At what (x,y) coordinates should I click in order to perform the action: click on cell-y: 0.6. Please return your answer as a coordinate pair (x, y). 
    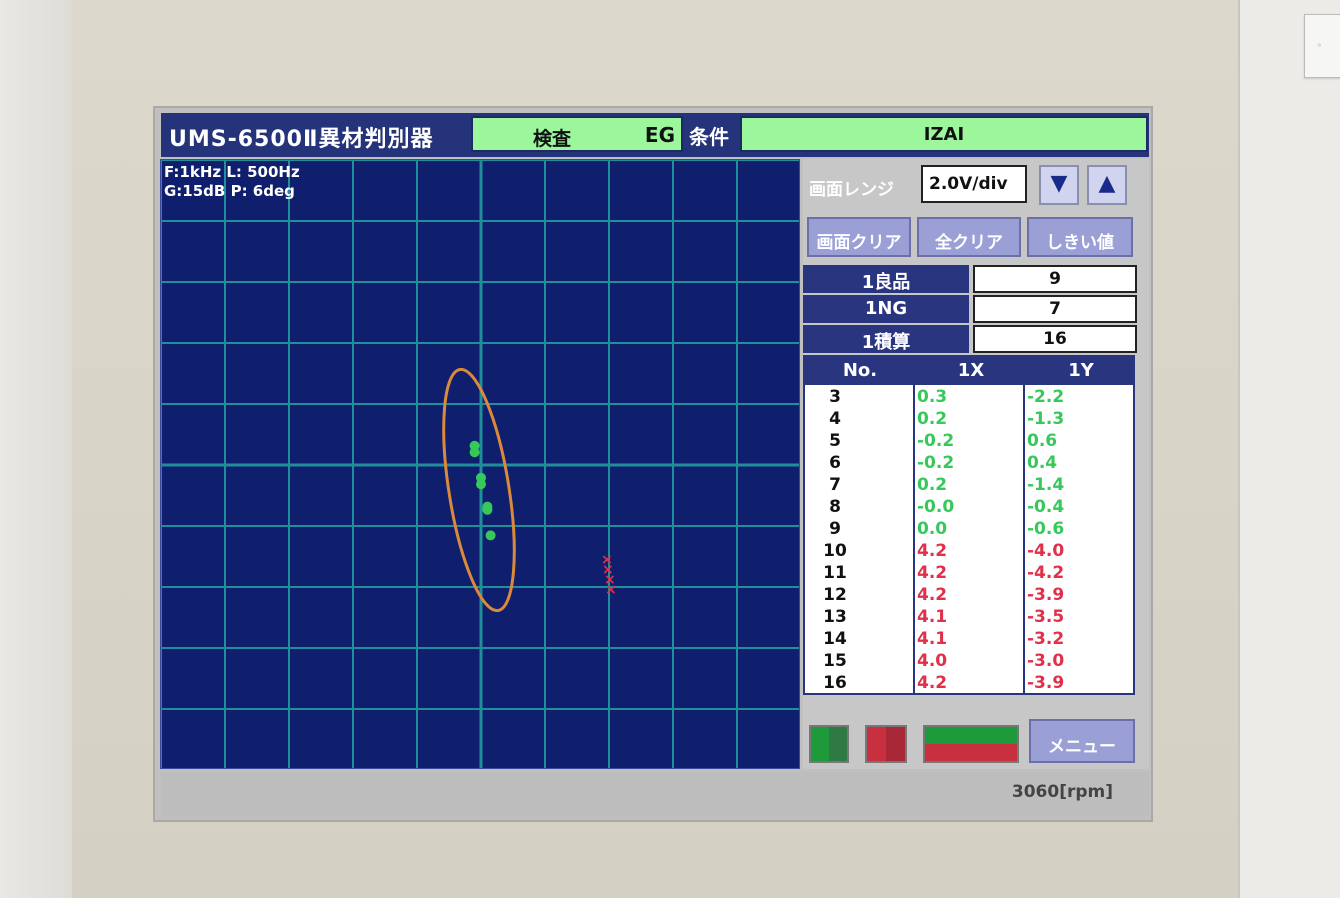
    Looking at the image, I should click on (1042, 441).